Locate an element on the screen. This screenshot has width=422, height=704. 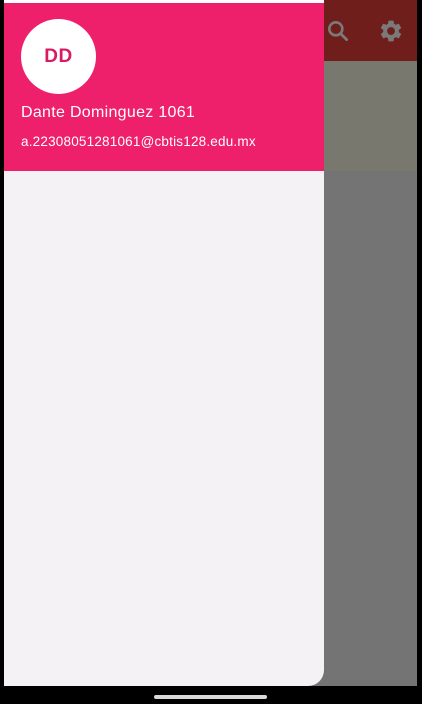
account-name: Dante Dominguez 1061 is located at coordinates (108, 112).